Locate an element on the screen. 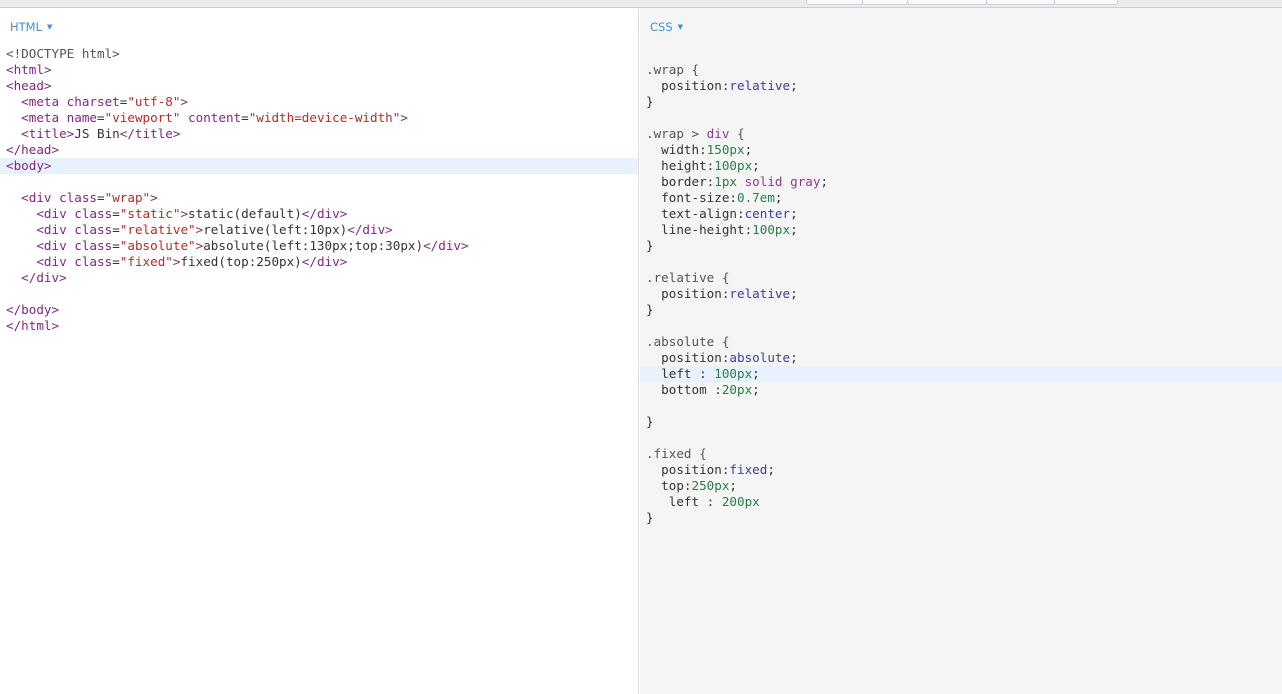 The height and width of the screenshot is (694, 1282). code-token: } is located at coordinates (650, 309).